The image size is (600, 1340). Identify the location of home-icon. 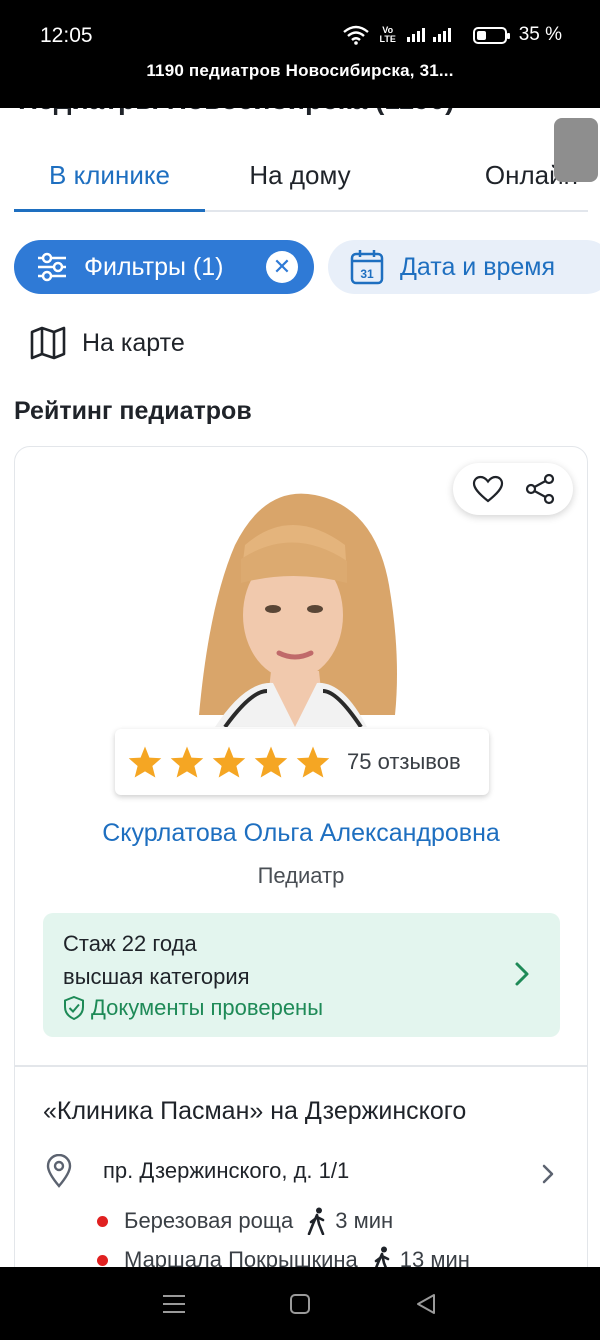
(300, 1304).